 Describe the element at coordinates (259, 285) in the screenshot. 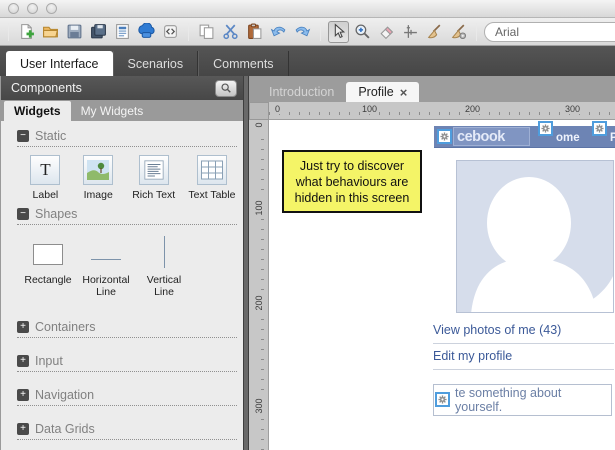

I see `vertical-ruler: 0 100 200 300` at that location.